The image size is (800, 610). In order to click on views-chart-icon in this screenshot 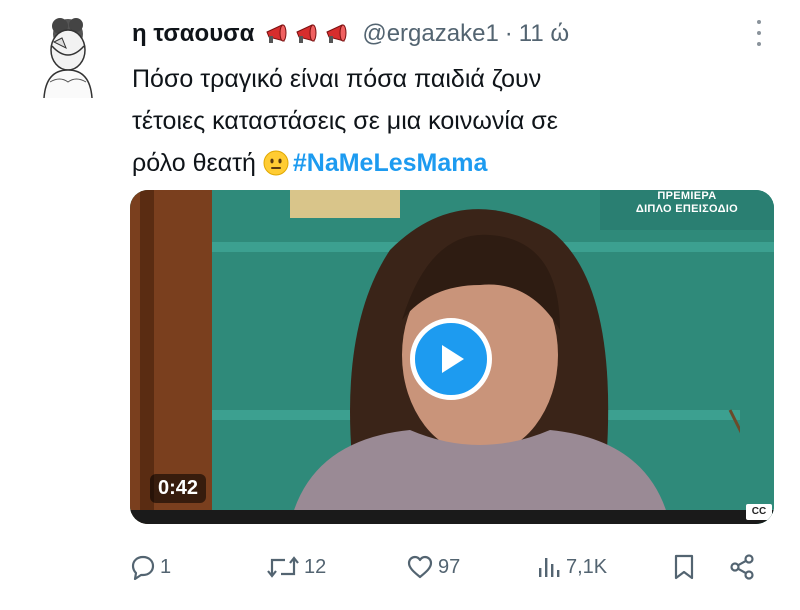, I will do `click(549, 567)`.